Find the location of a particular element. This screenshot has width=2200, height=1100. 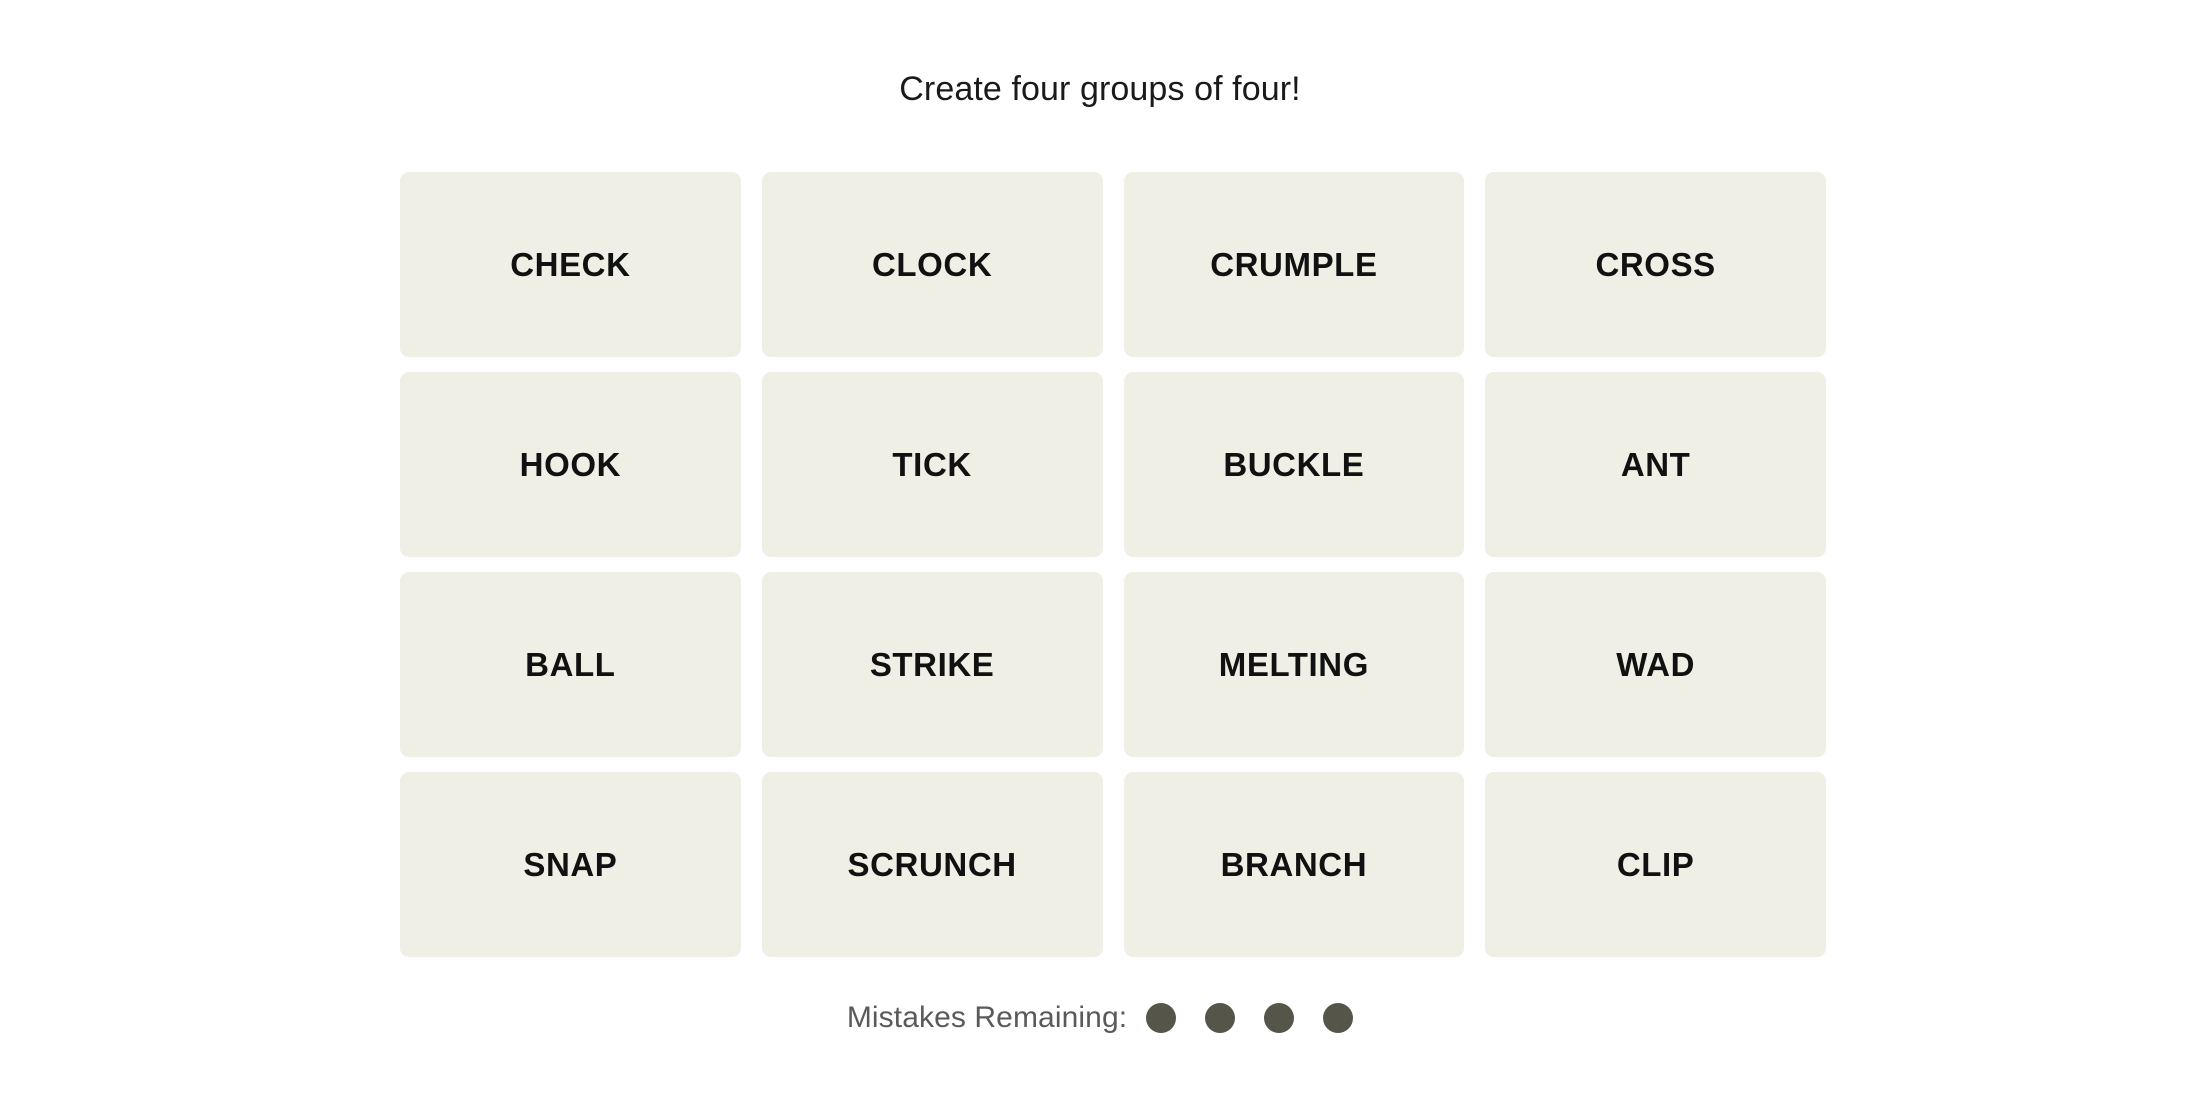

word-tile-strike: STRIKE is located at coordinates (932, 664).